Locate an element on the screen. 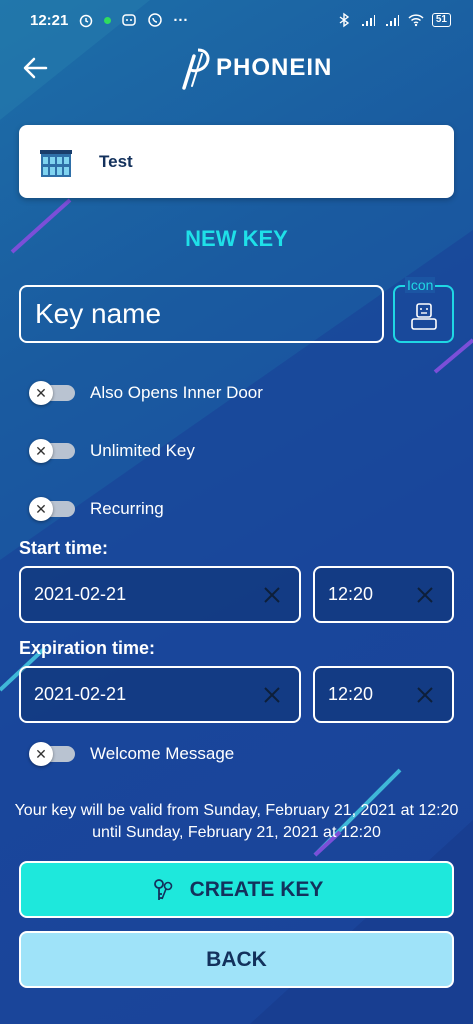  page-title: NEW KEY is located at coordinates (236, 238).